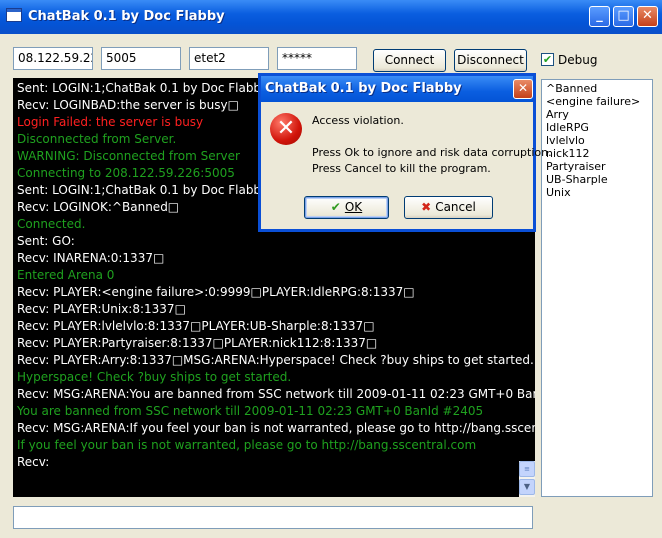 The width and height of the screenshot is (662, 538). Describe the element at coordinates (576, 166) in the screenshot. I see `user-list-item: Partyraiser` at that location.